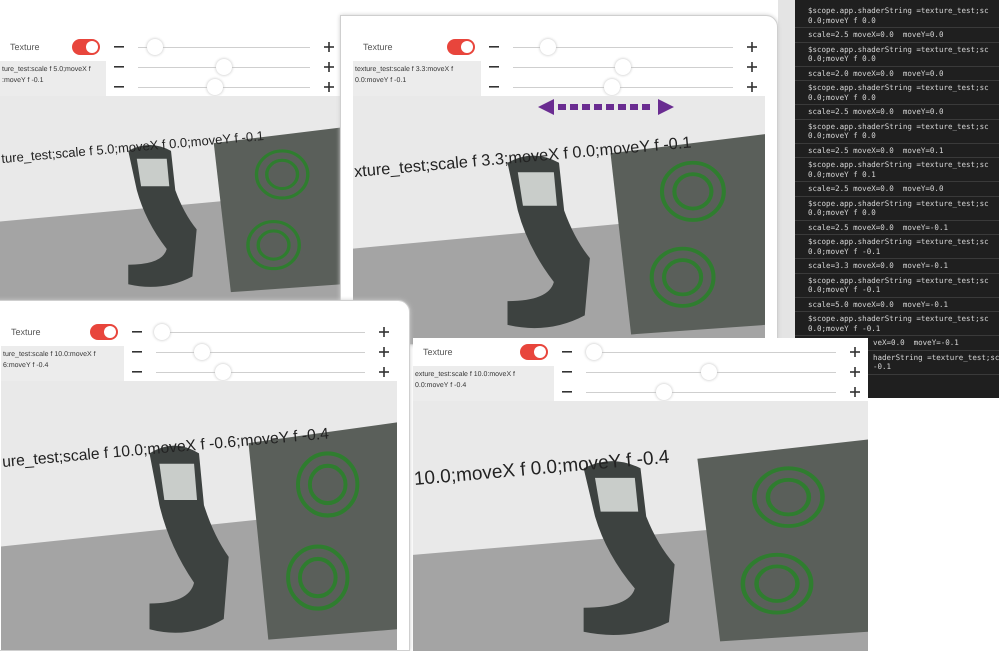 The image size is (999, 651). I want to click on overlay-text: 10.0;moveX f 0.0;moveY f -0.4, so click(541, 468).